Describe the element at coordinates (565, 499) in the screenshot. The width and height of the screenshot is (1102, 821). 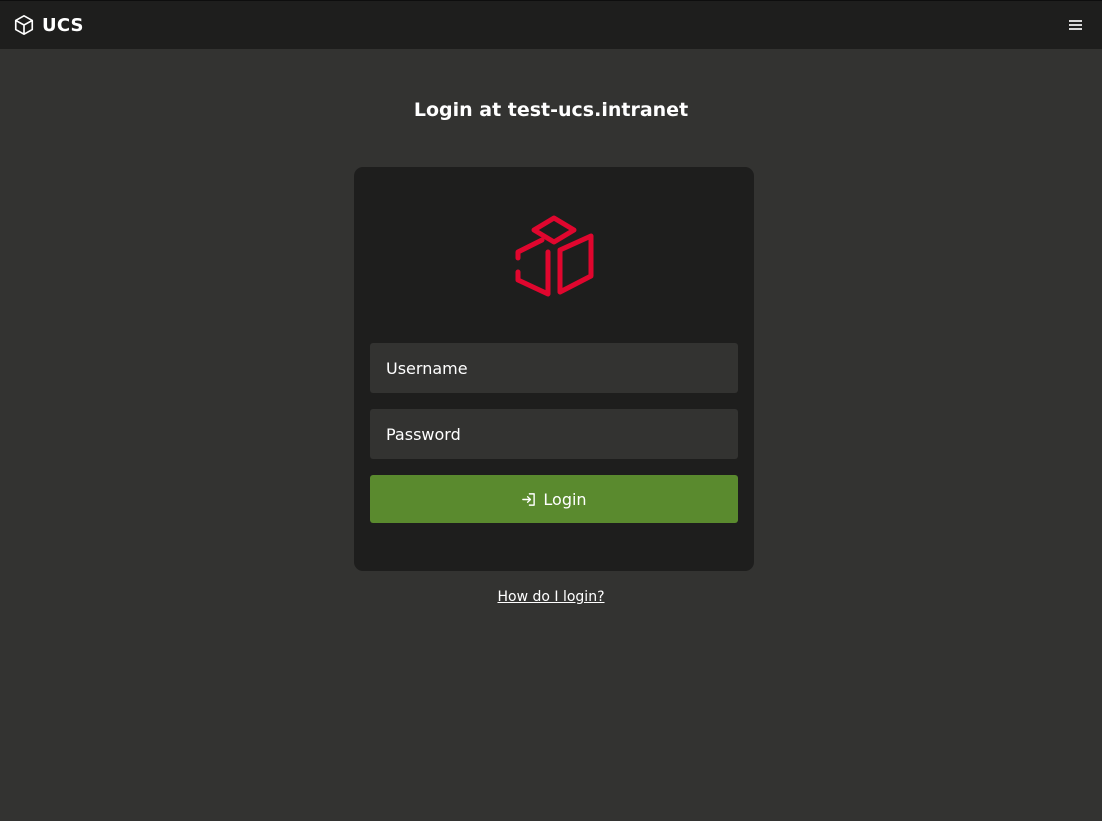
I see `login-button-label: Login` at that location.